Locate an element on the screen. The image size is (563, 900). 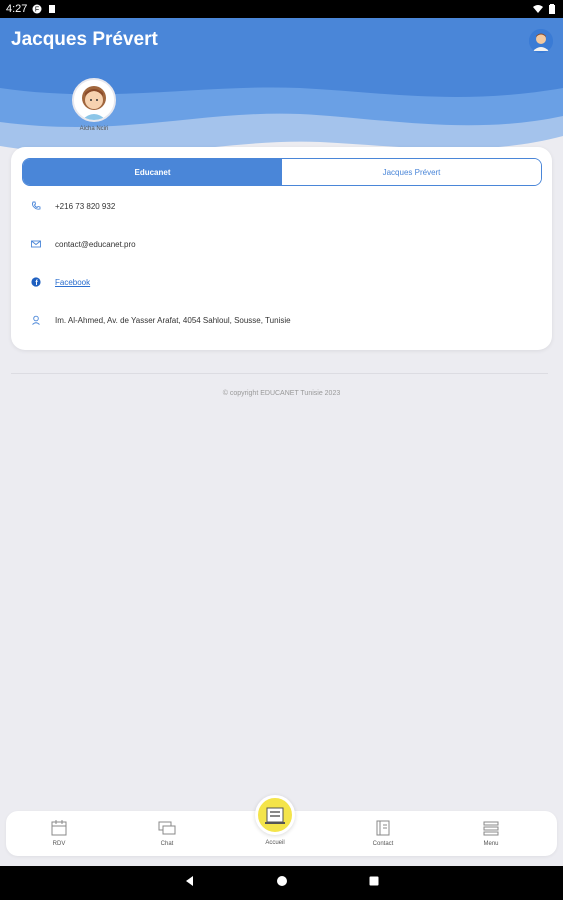
facebook-link: Facebook is located at coordinates (72, 282).